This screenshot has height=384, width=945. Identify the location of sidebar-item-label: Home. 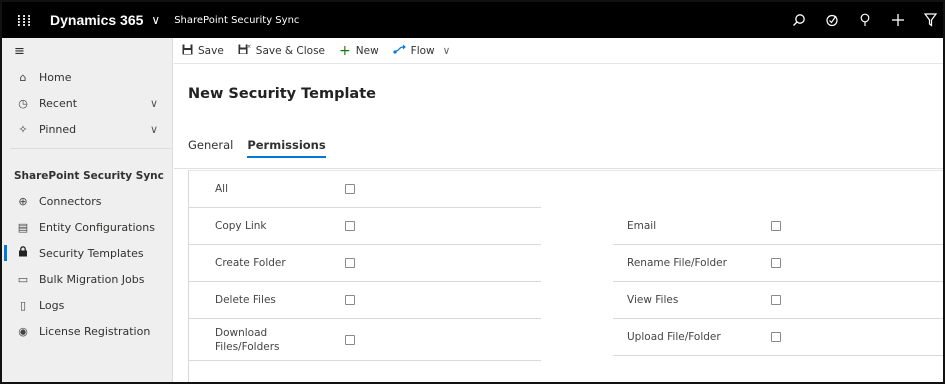
(55, 77).